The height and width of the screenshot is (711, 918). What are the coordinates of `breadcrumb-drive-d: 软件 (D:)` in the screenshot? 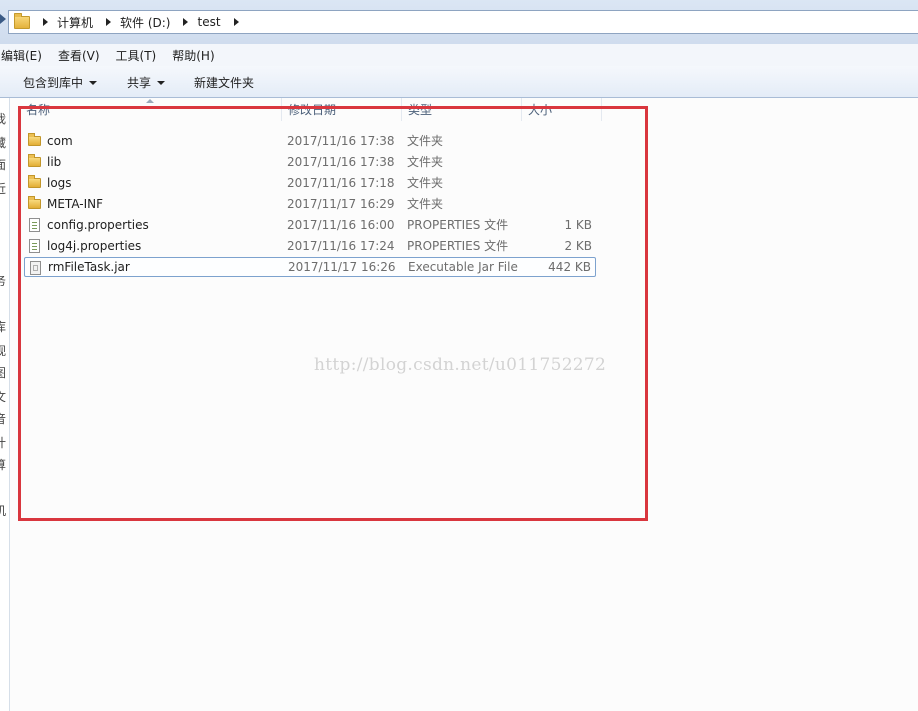 It's located at (145, 22).